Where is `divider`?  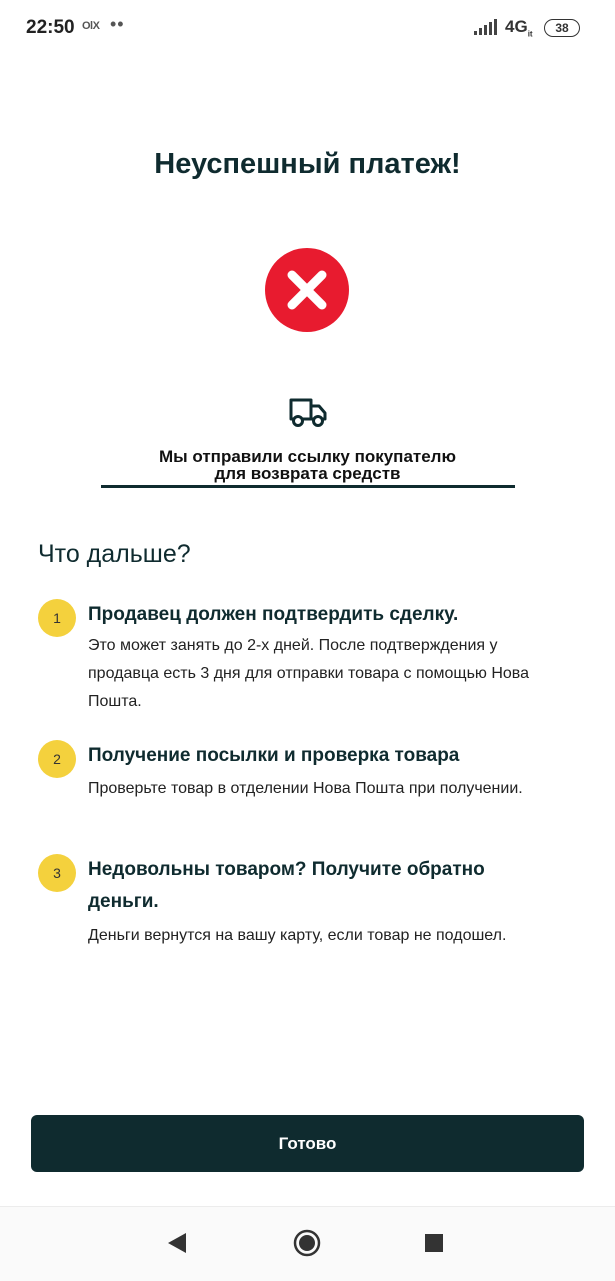
divider is located at coordinates (308, 486).